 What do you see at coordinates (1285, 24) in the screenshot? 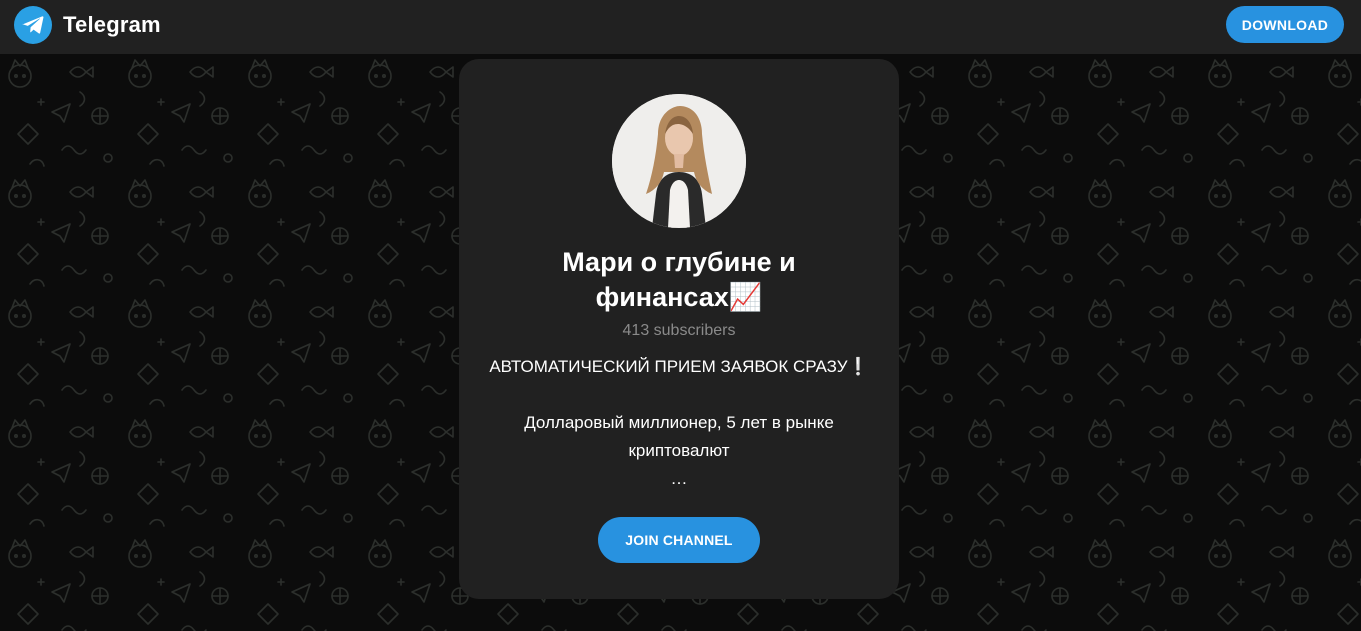
I see `download-button: DOWNLOAD` at bounding box center [1285, 24].